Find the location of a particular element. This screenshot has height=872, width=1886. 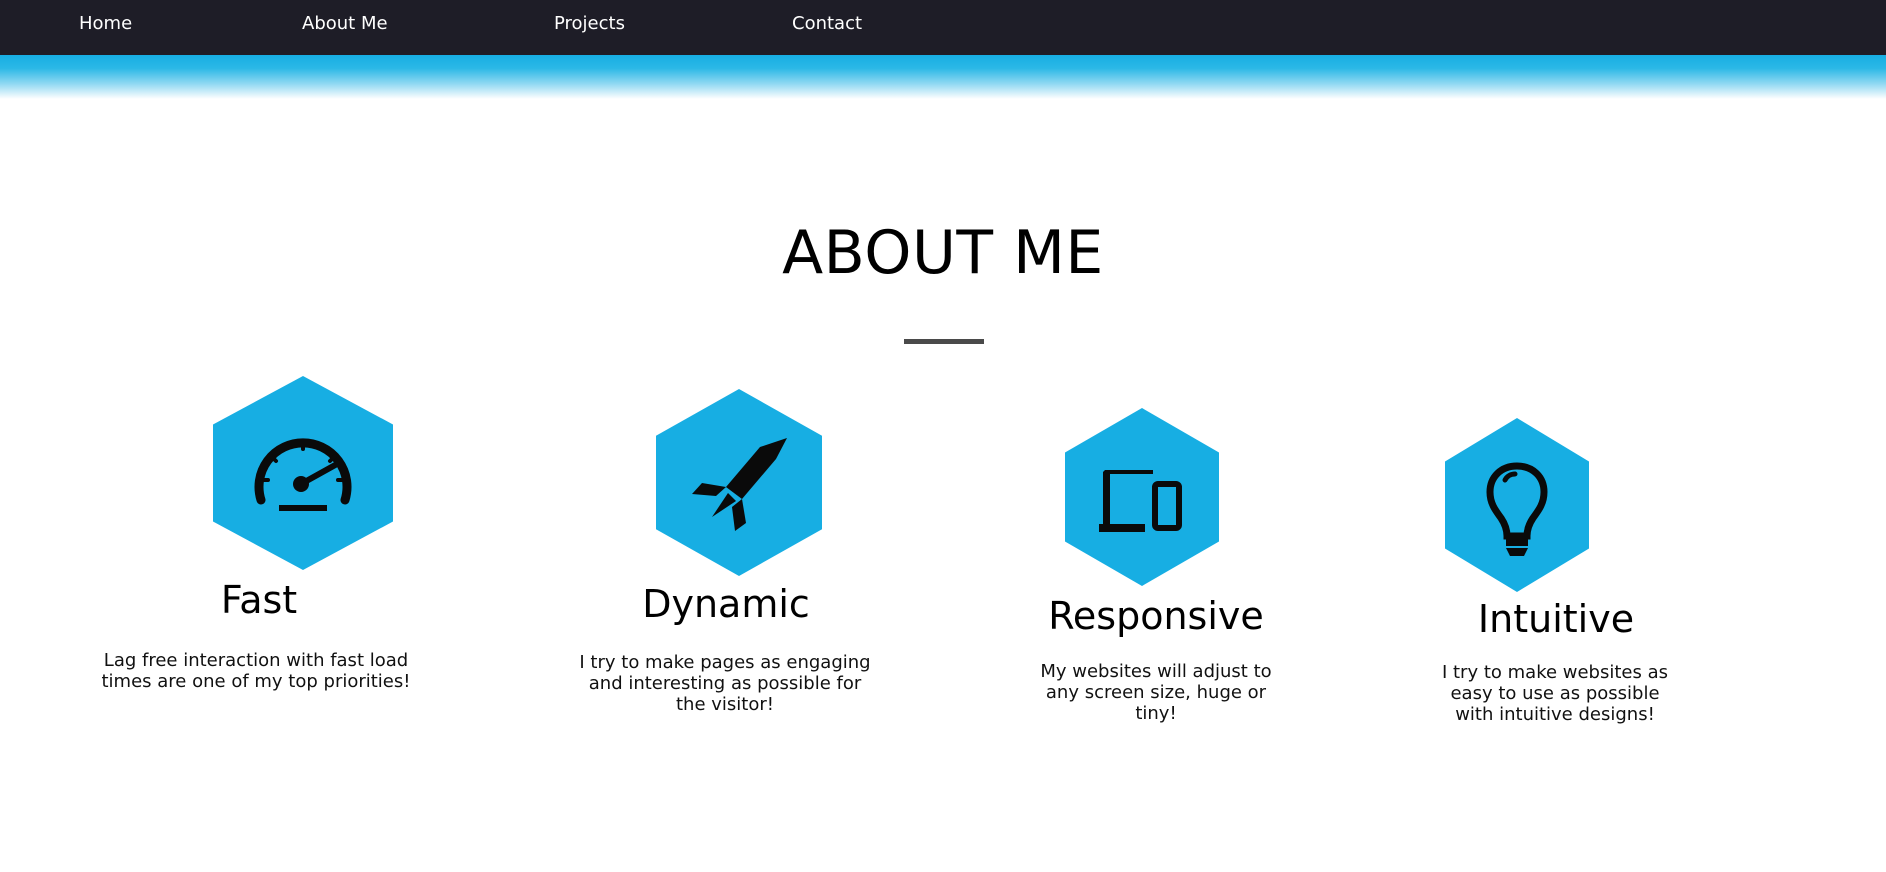

feature-hexagon-dynamic is located at coordinates (739, 482).